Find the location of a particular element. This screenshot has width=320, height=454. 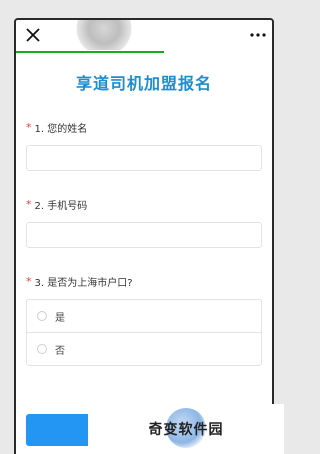

option-no: 否 is located at coordinates (144, 348).